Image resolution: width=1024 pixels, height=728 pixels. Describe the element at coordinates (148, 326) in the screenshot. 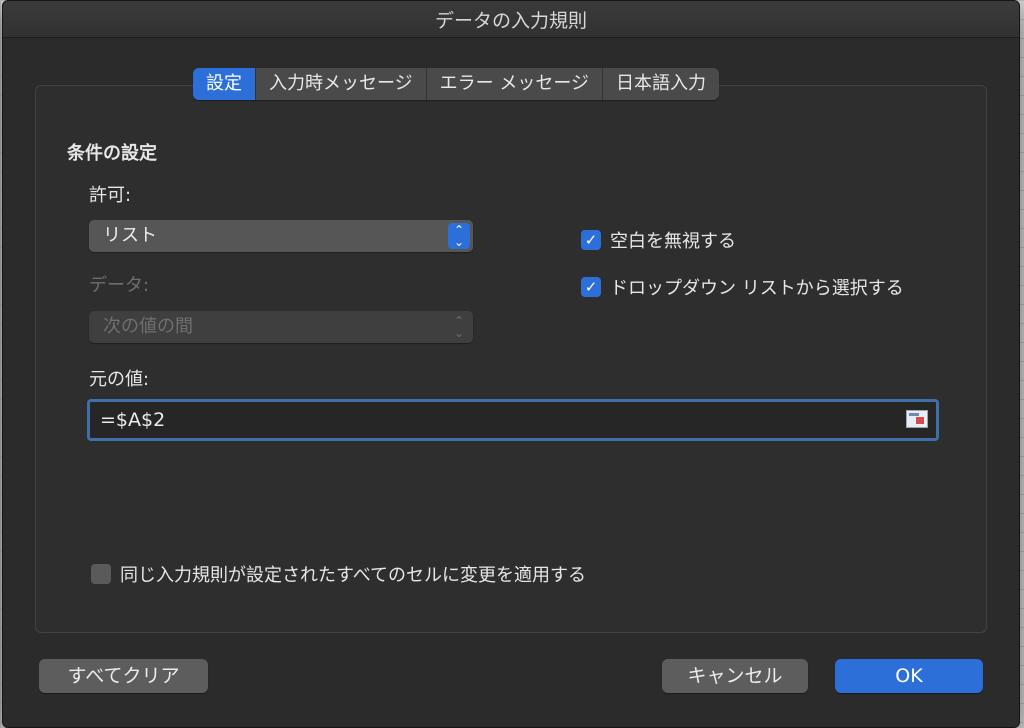

I see `data-select-value: 次の値の間` at that location.